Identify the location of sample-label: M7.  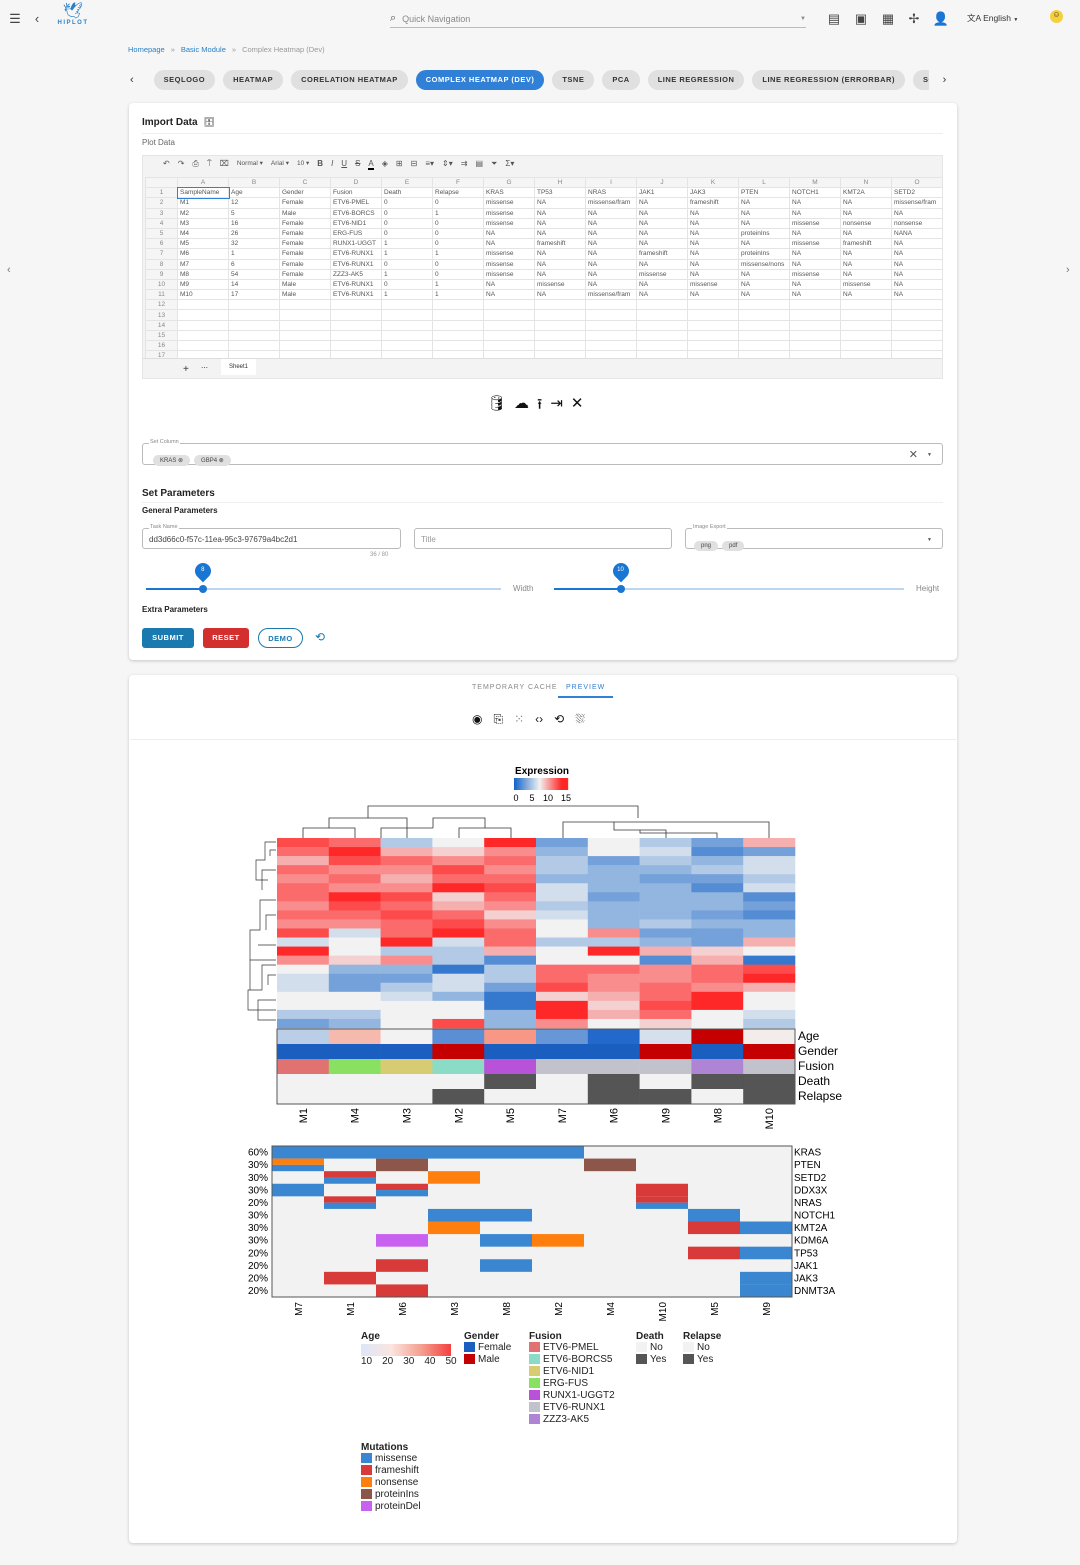
(563, 1115).